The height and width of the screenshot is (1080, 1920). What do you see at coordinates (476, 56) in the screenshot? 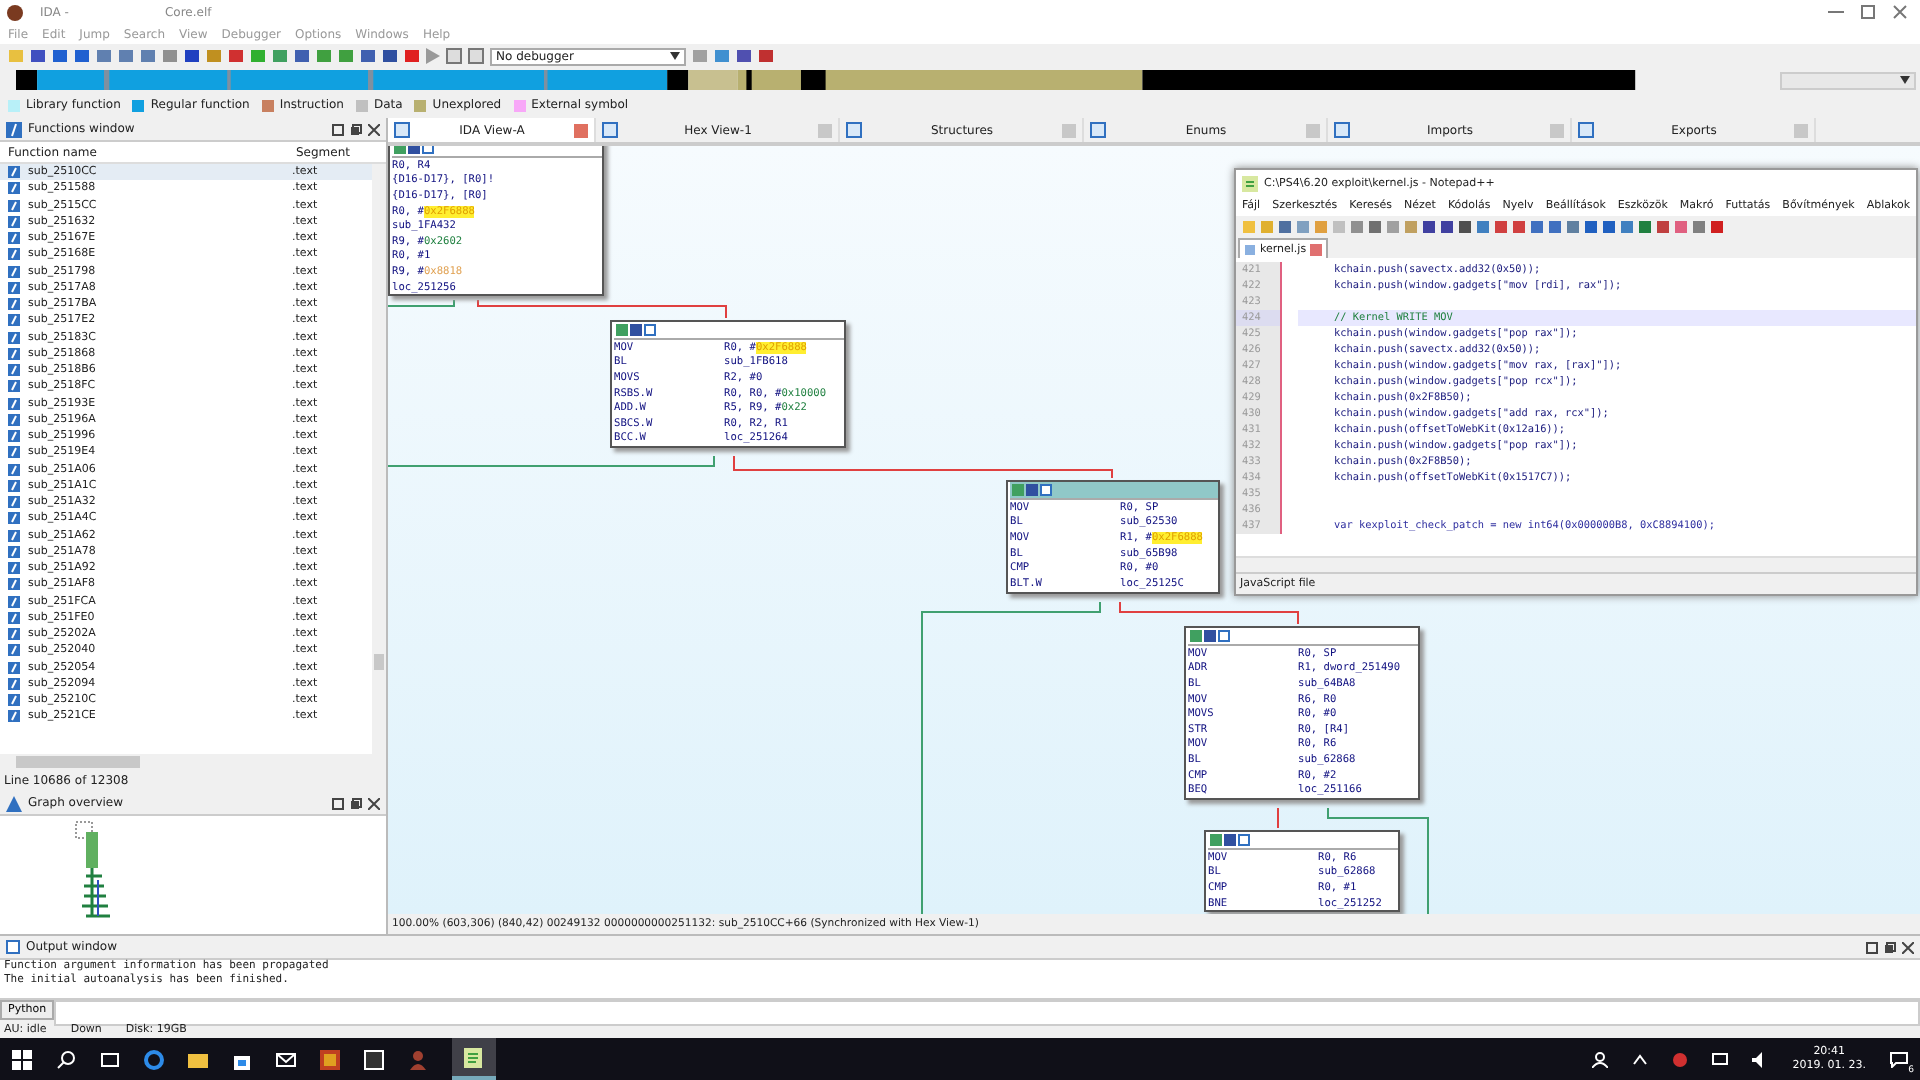
I see `stop-icon` at bounding box center [476, 56].